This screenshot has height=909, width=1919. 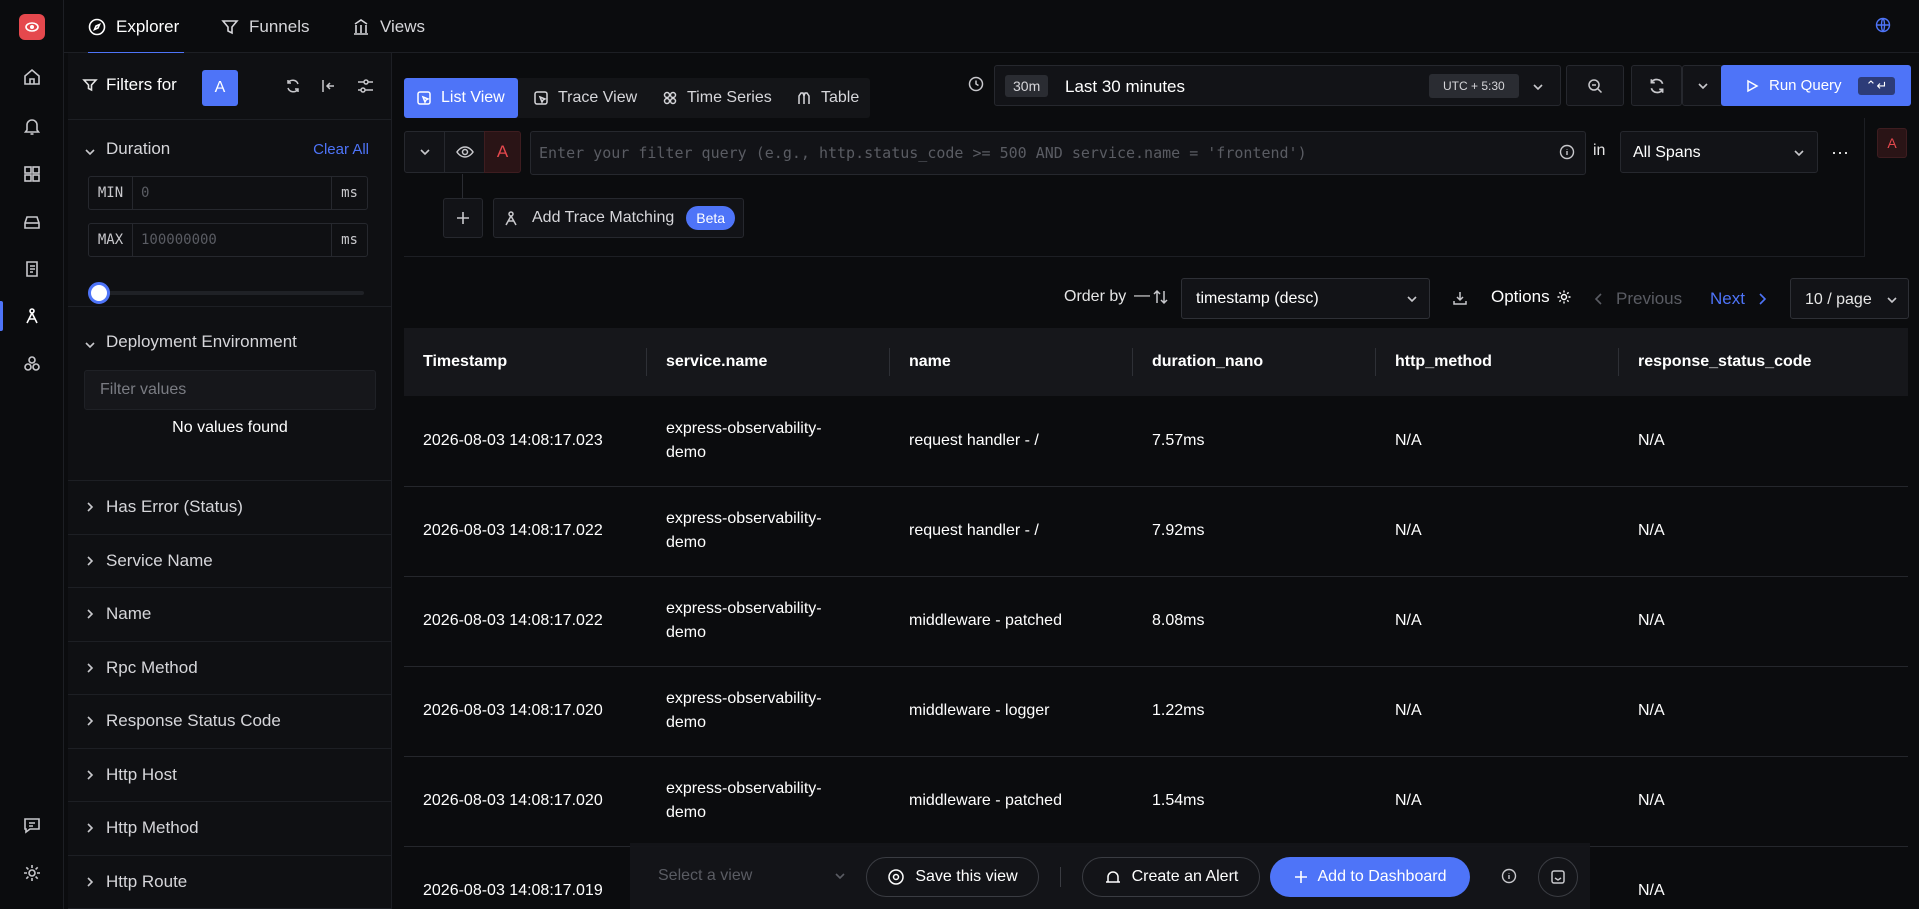 I want to click on table-cell: 2026-08-03 14:08:17.020, so click(x=525, y=801).